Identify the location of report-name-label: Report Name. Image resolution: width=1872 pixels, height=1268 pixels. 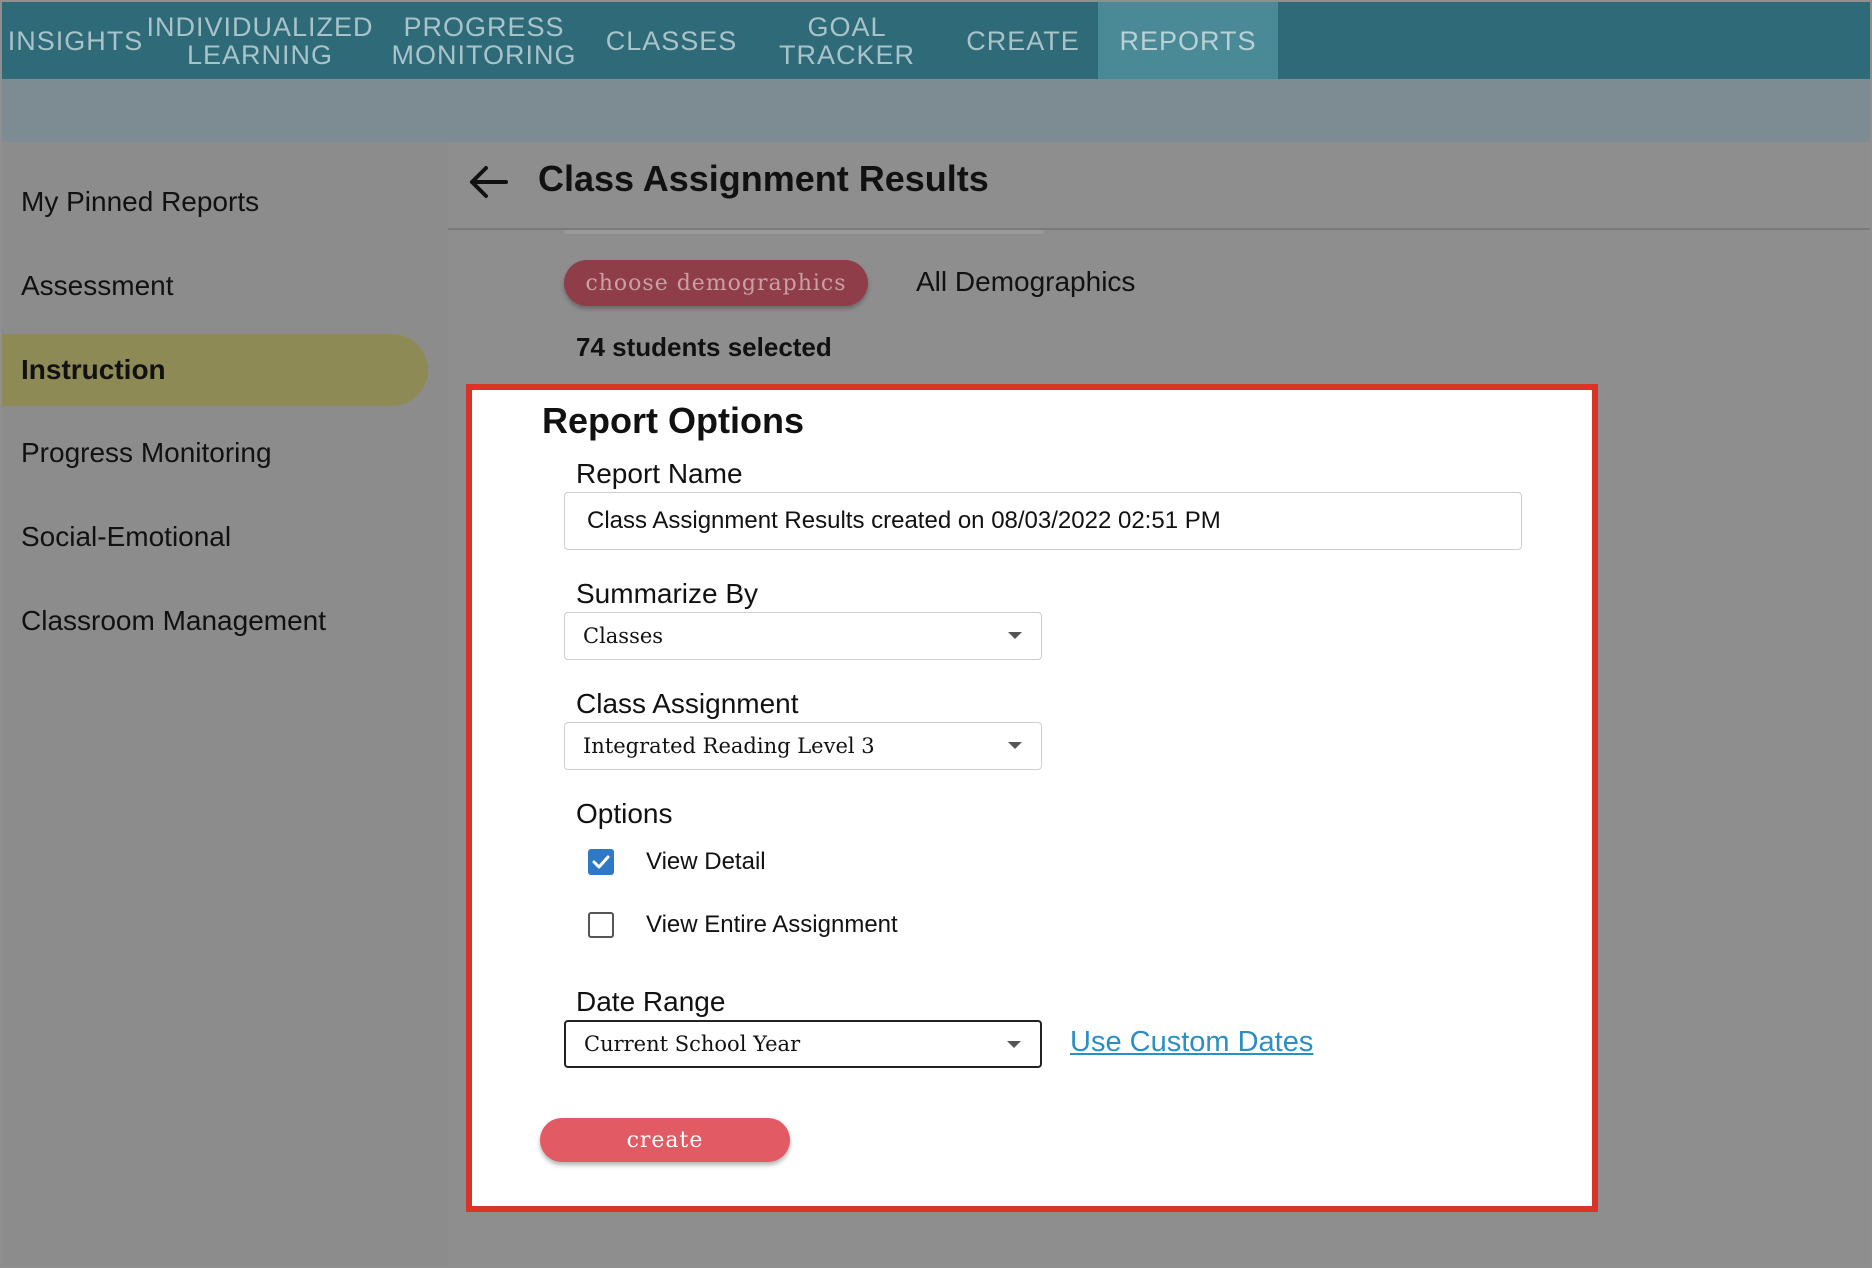
(659, 473).